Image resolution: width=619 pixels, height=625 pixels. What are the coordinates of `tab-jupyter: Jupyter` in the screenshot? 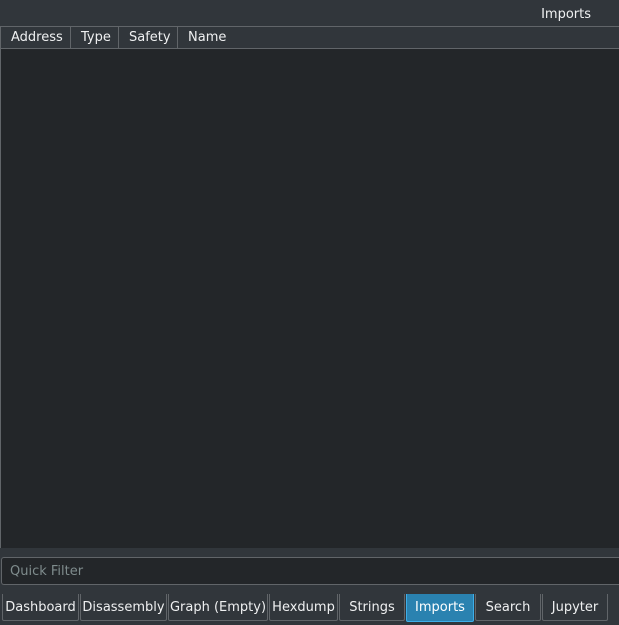 It's located at (575, 607).